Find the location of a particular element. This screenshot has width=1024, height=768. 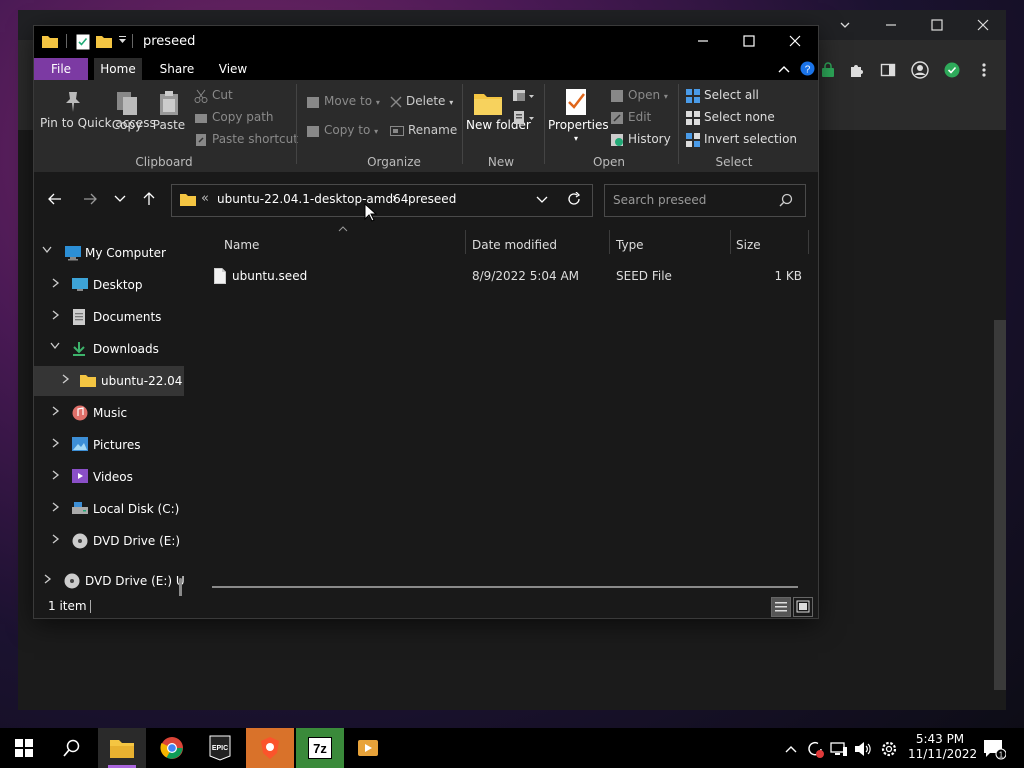

back-arrow-icon is located at coordinates (55, 199).